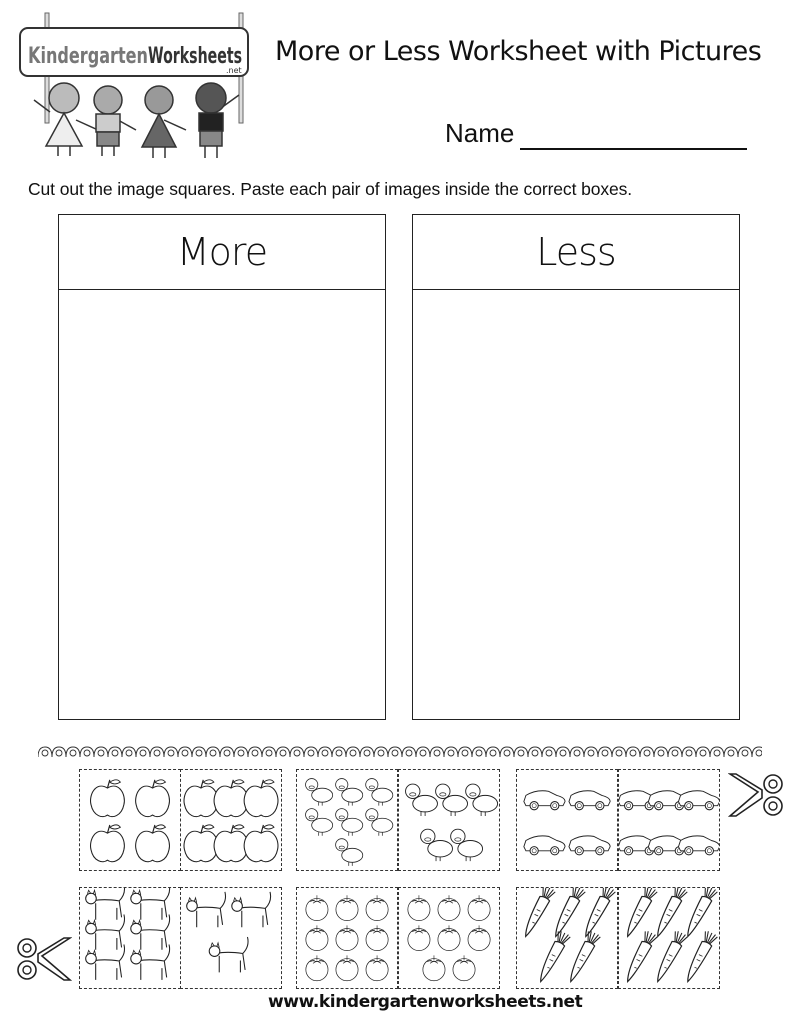 This screenshot has width=800, height=1035. Describe the element at coordinates (480, 133) in the screenshot. I see `name-label: Name` at that location.